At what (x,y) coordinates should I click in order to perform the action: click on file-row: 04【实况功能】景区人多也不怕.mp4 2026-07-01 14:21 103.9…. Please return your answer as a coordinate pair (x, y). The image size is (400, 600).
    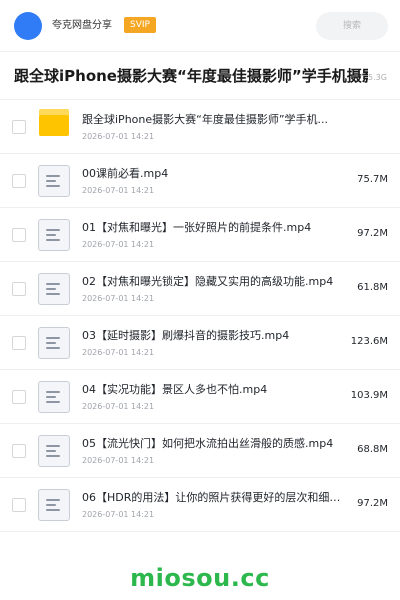
    Looking at the image, I should click on (200, 397).